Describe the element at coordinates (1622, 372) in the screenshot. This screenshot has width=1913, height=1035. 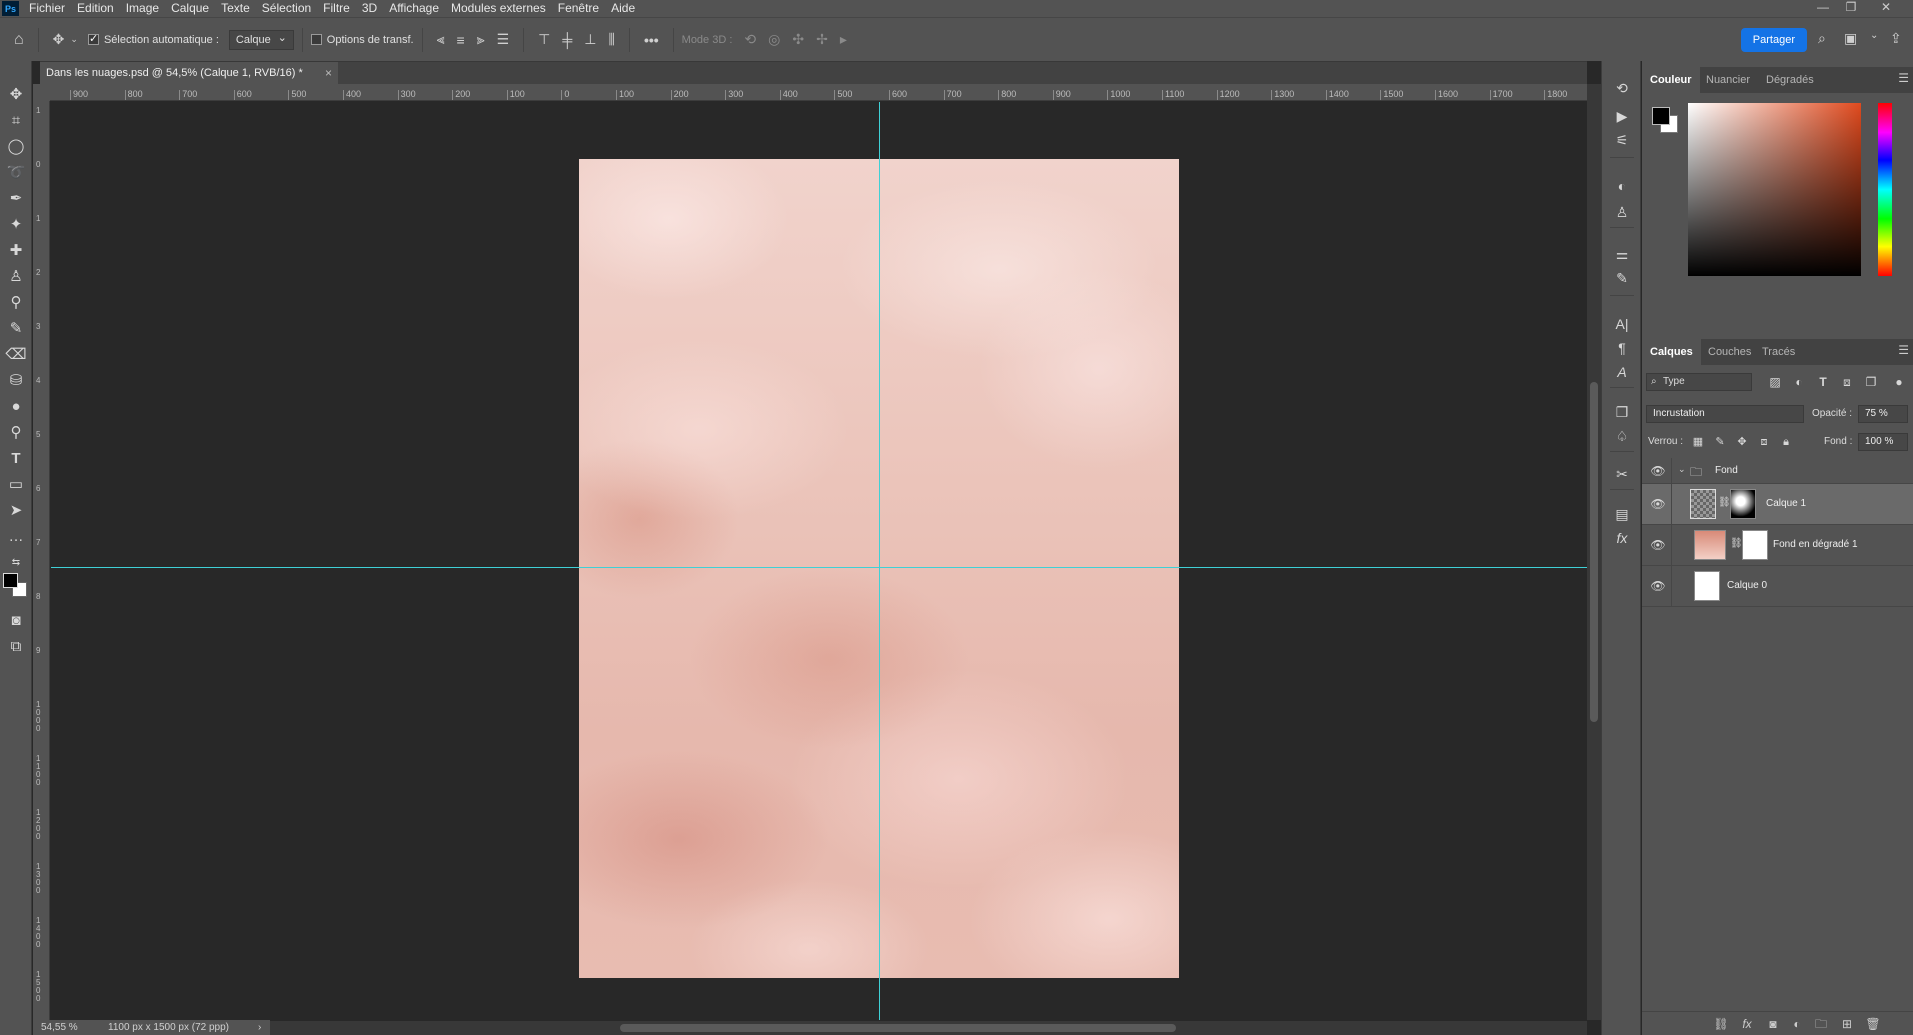
I see `glyphs-icon: A` at that location.